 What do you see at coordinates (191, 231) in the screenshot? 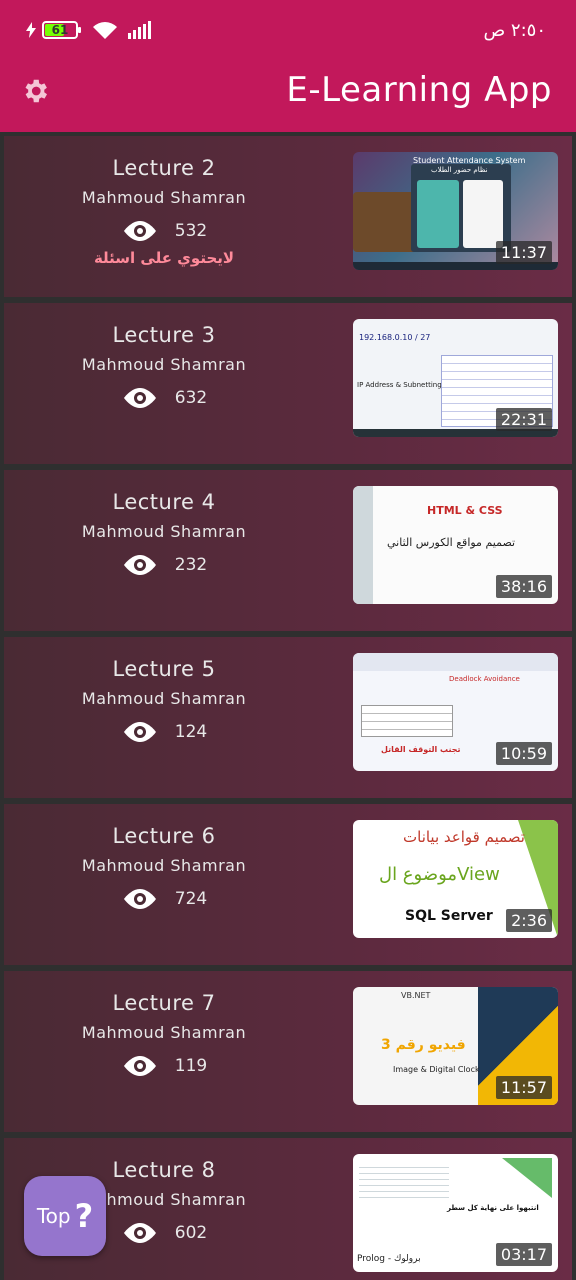
I see `view-count: 532` at bounding box center [191, 231].